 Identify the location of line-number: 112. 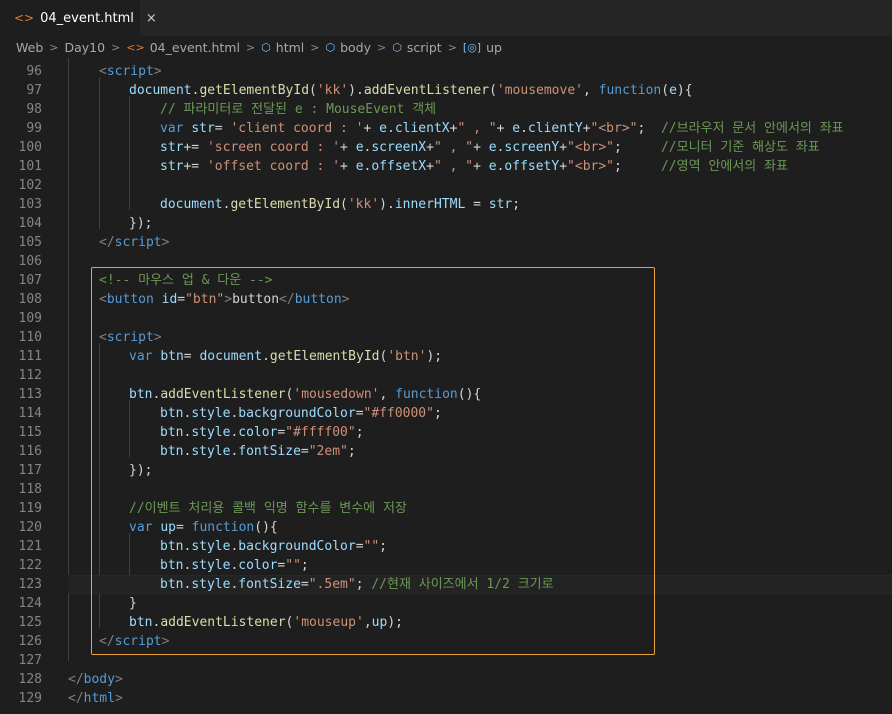
(30, 375).